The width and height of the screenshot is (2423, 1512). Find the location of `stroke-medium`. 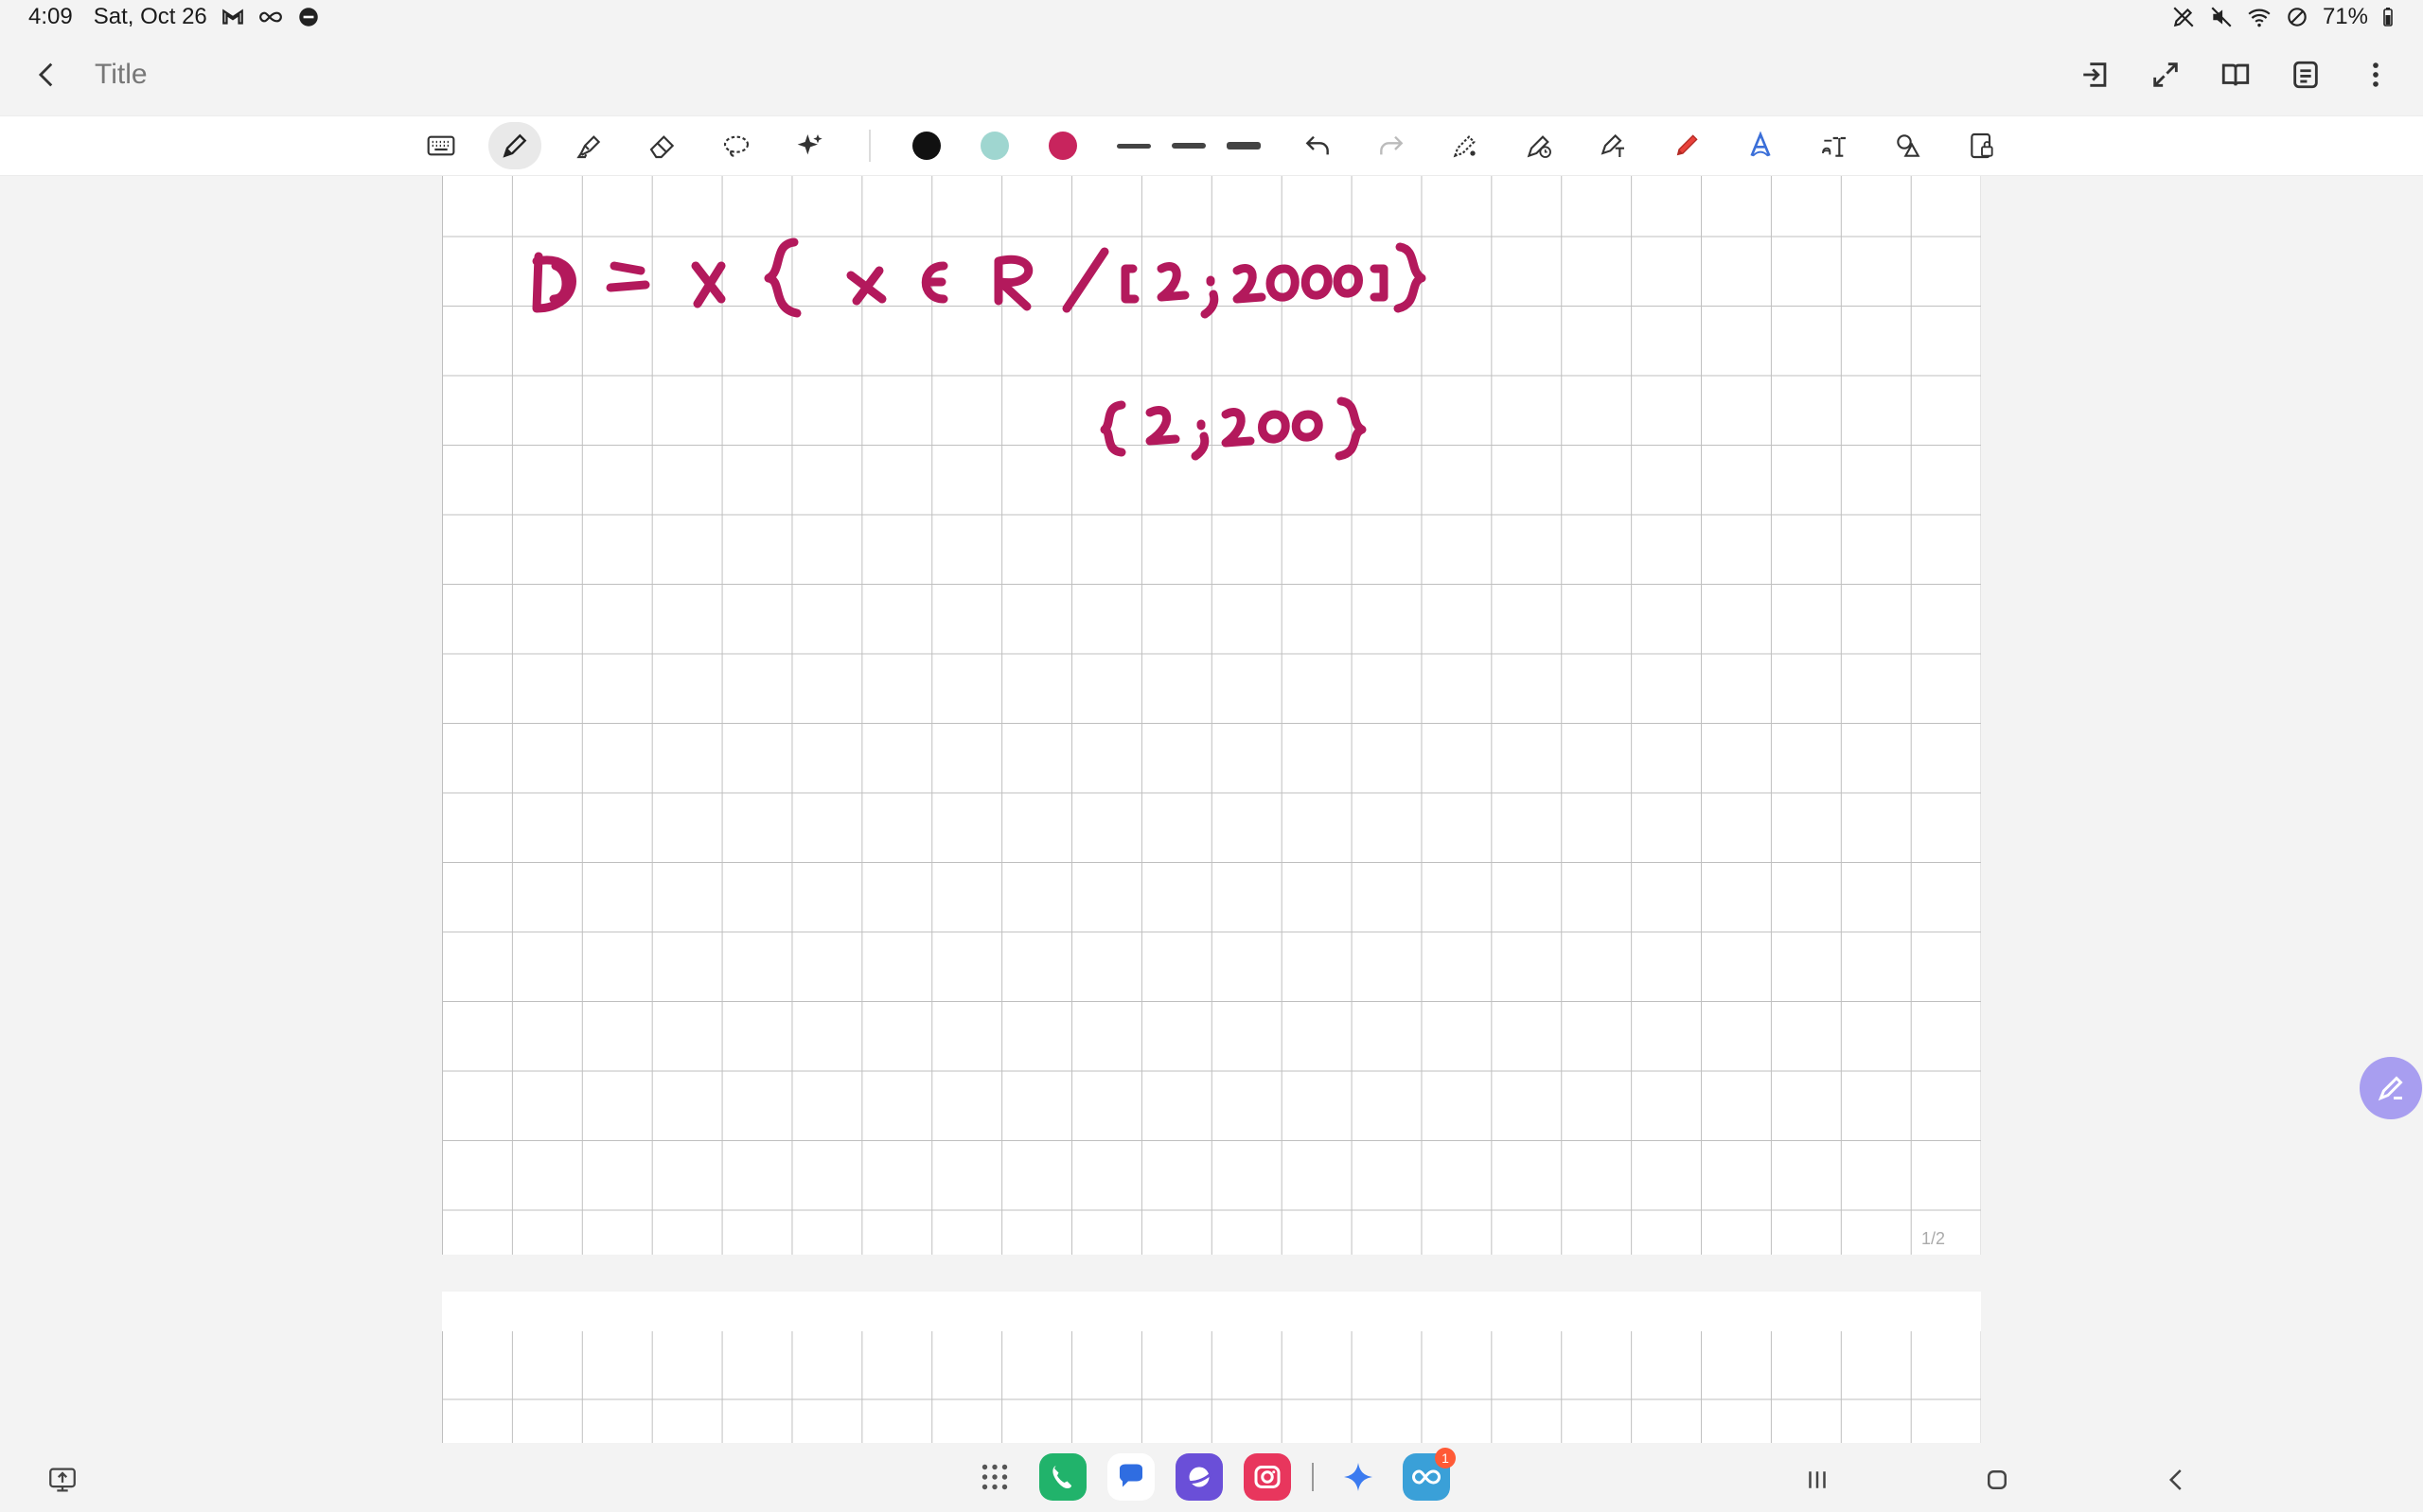

stroke-medium is located at coordinates (1188, 146).